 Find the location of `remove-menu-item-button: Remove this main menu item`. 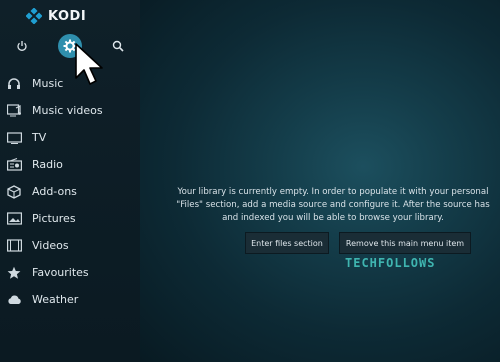

remove-menu-item-button: Remove this main menu item is located at coordinates (405, 243).